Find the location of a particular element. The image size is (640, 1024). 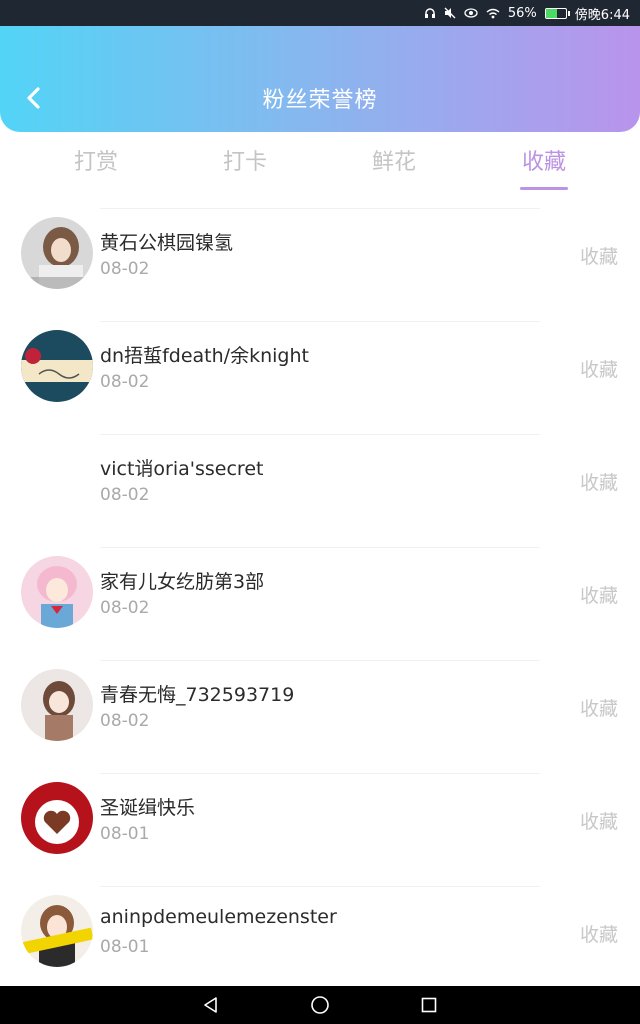

fan-name: 家有儿女纥肪第3部 is located at coordinates (182, 582).